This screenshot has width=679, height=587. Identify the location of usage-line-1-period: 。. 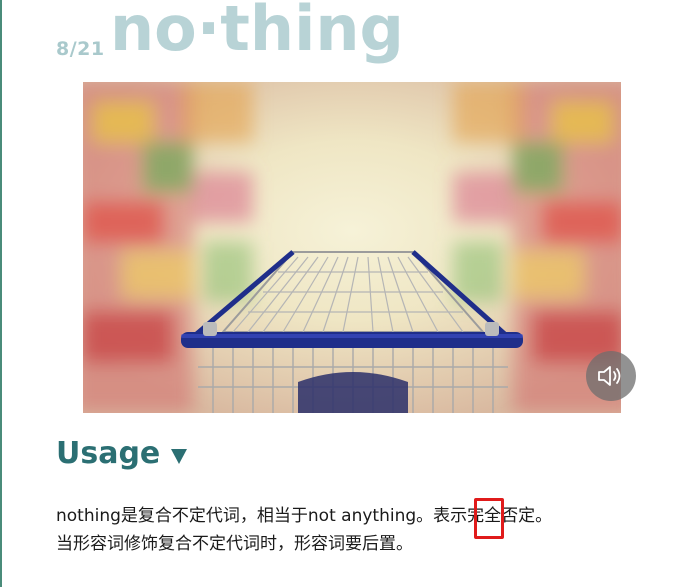
(425, 516).